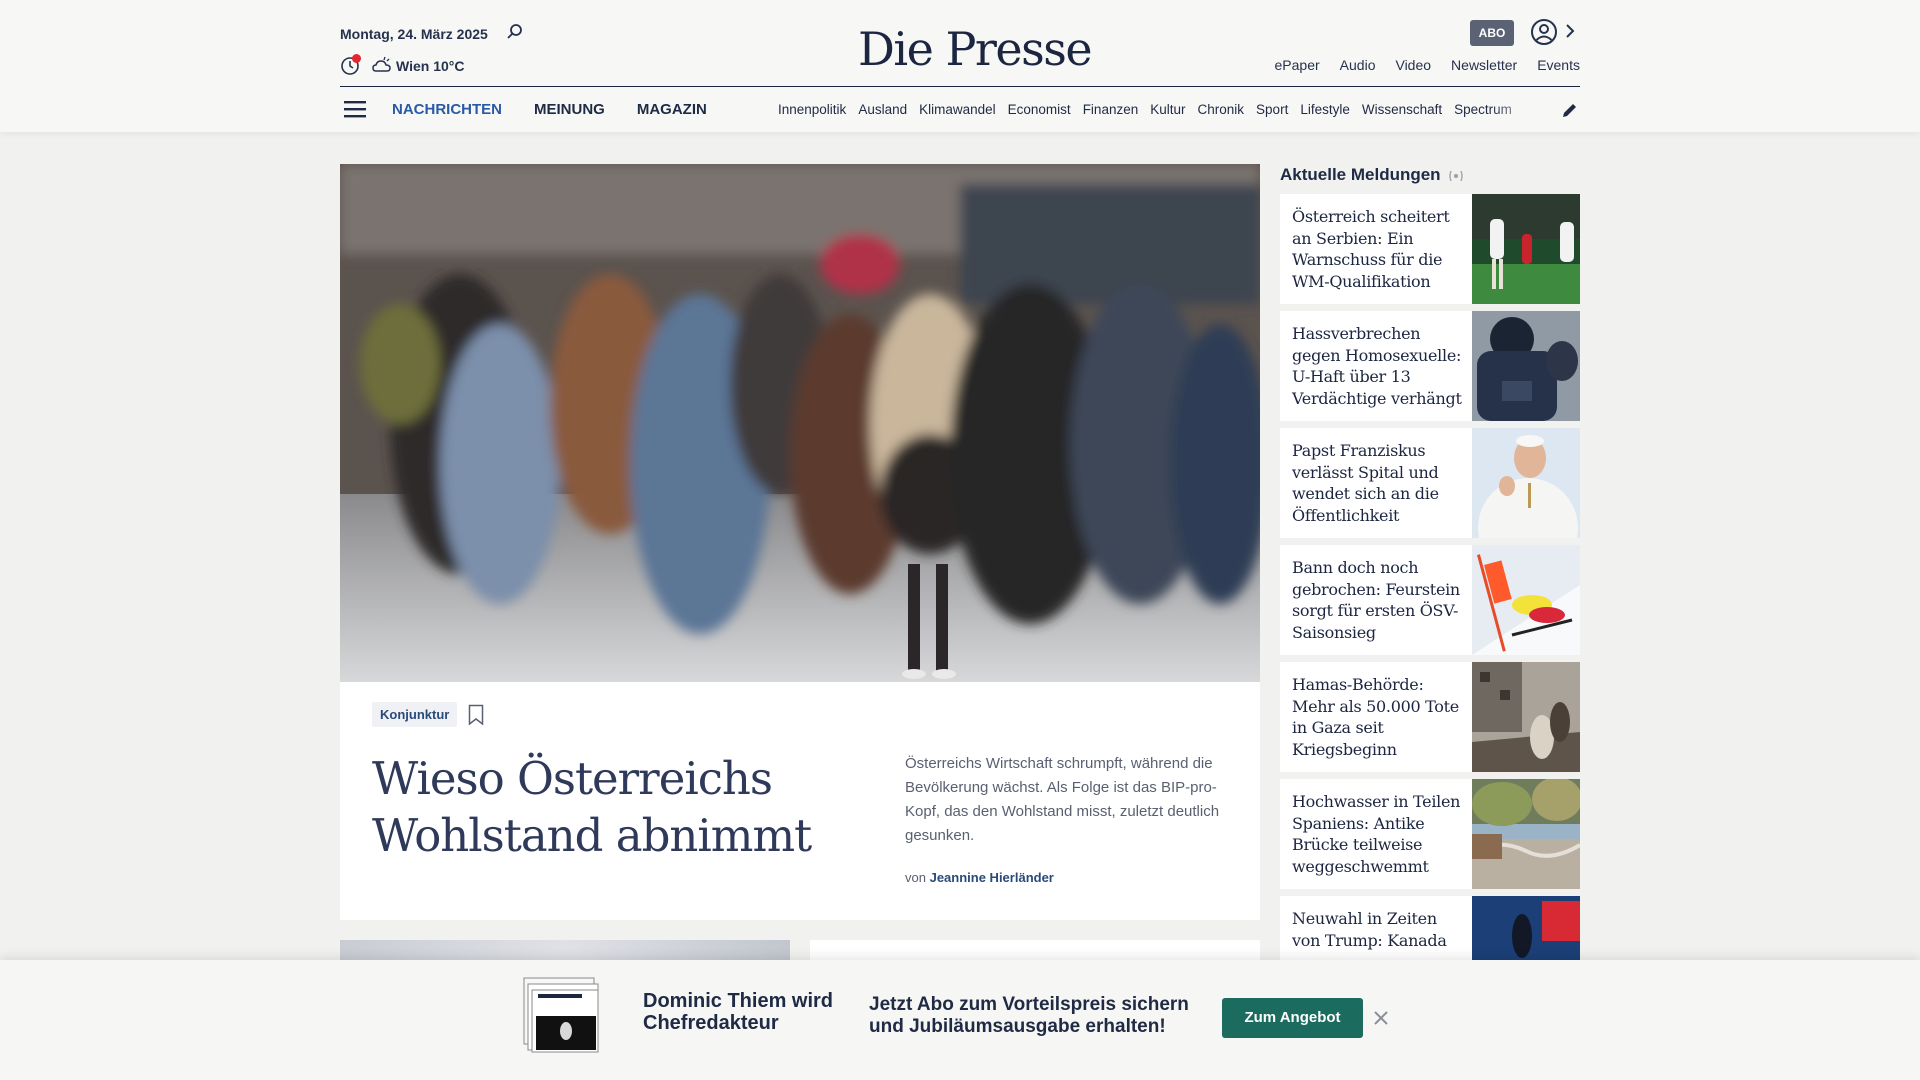  What do you see at coordinates (992, 877) in the screenshot?
I see `author-link: Jeannine Hierländer` at bounding box center [992, 877].